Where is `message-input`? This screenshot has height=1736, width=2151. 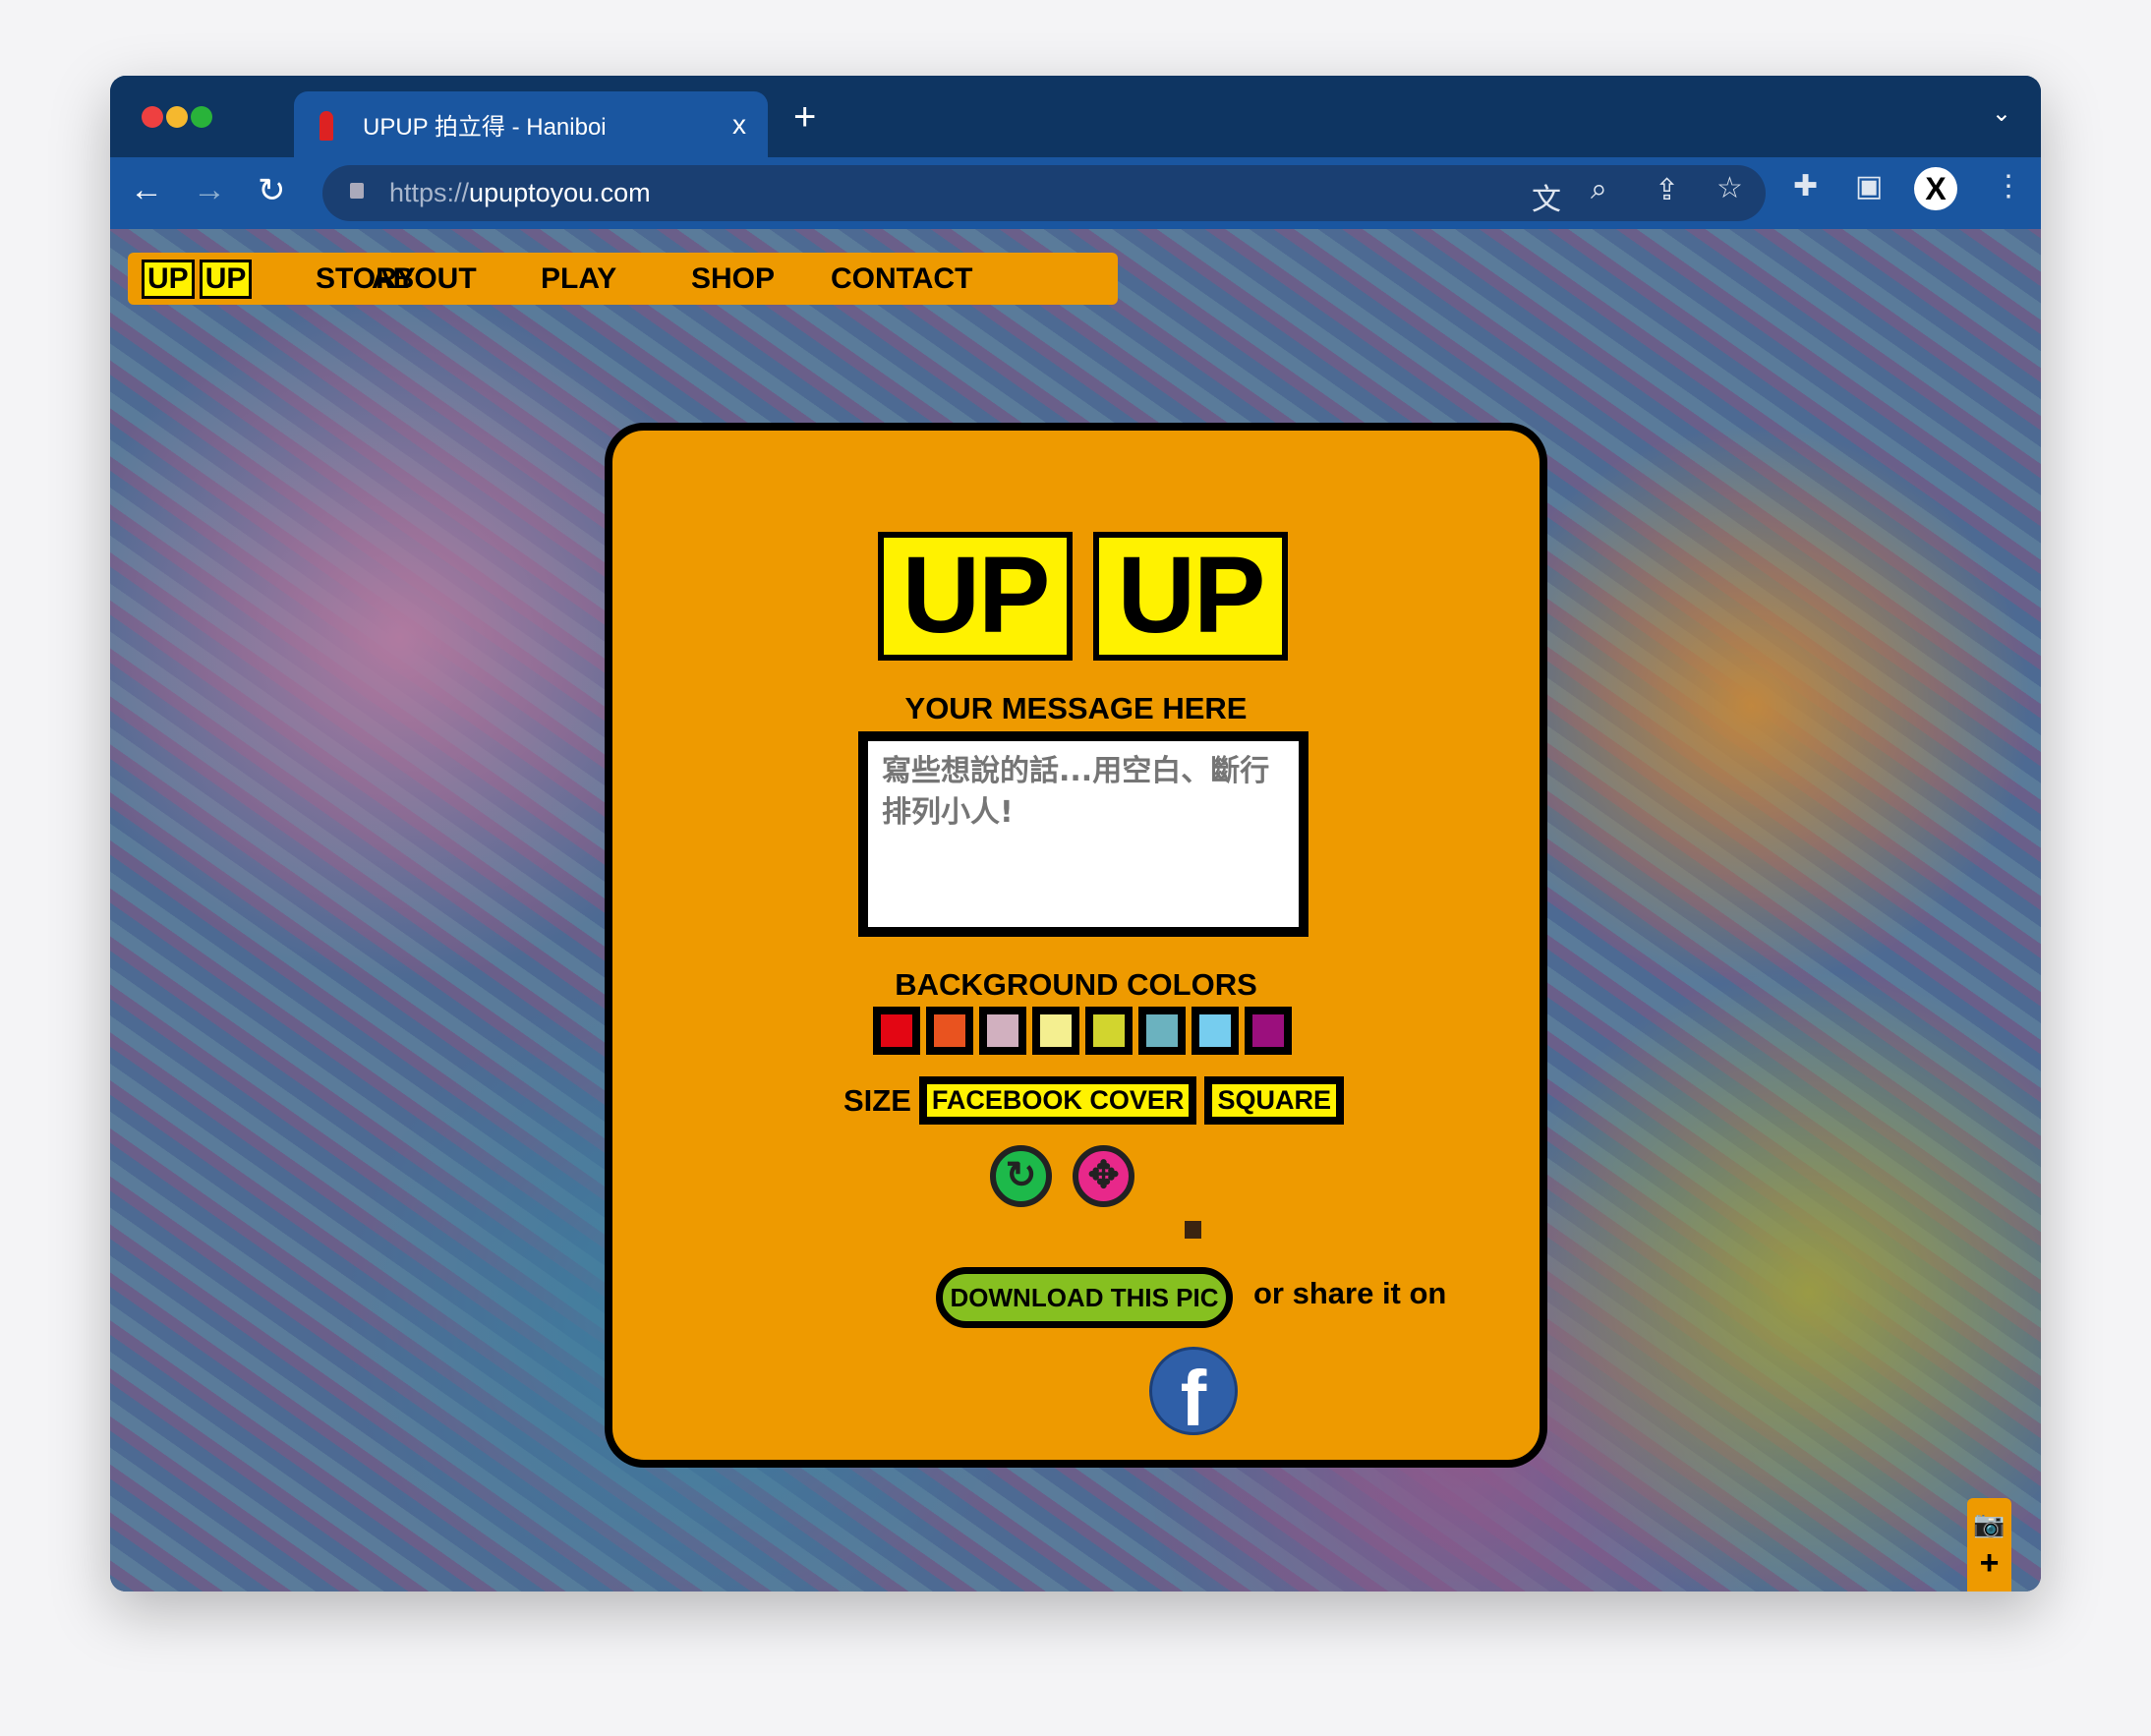
message-input is located at coordinates (1083, 834).